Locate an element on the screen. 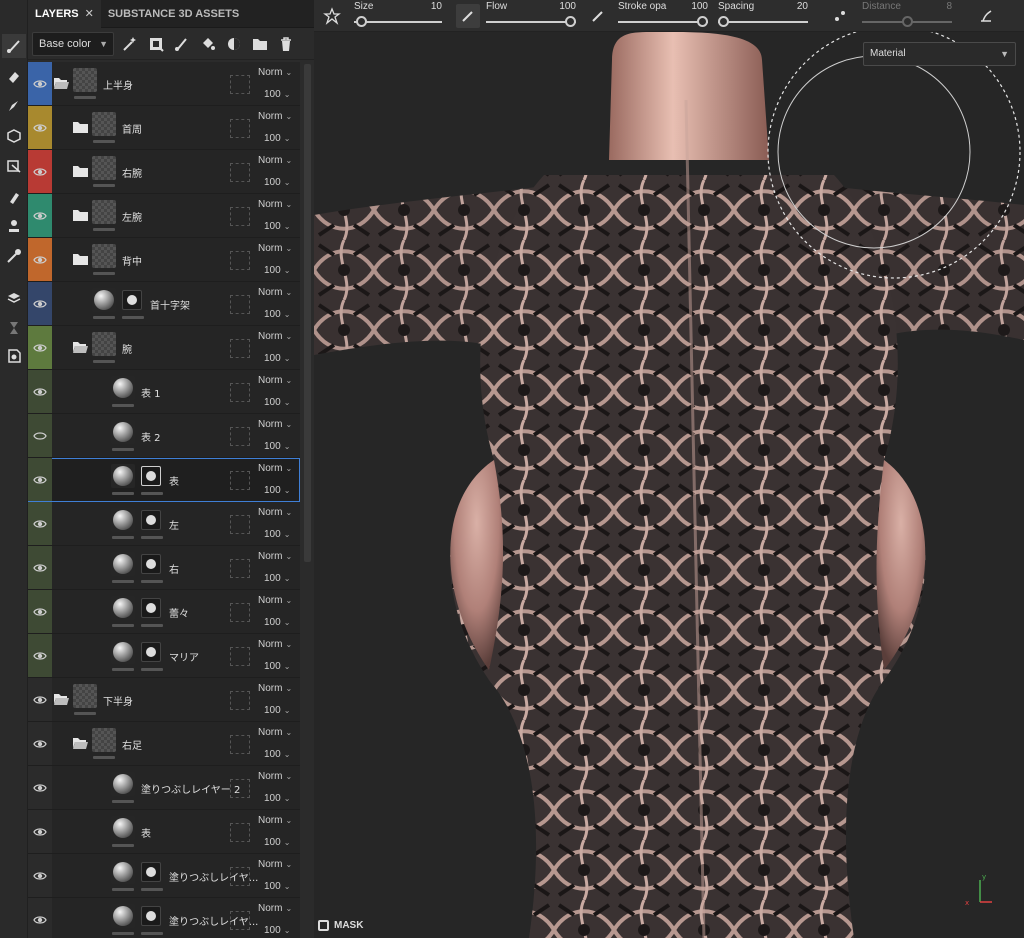  add-paint-layer-icon is located at coordinates (182, 44).